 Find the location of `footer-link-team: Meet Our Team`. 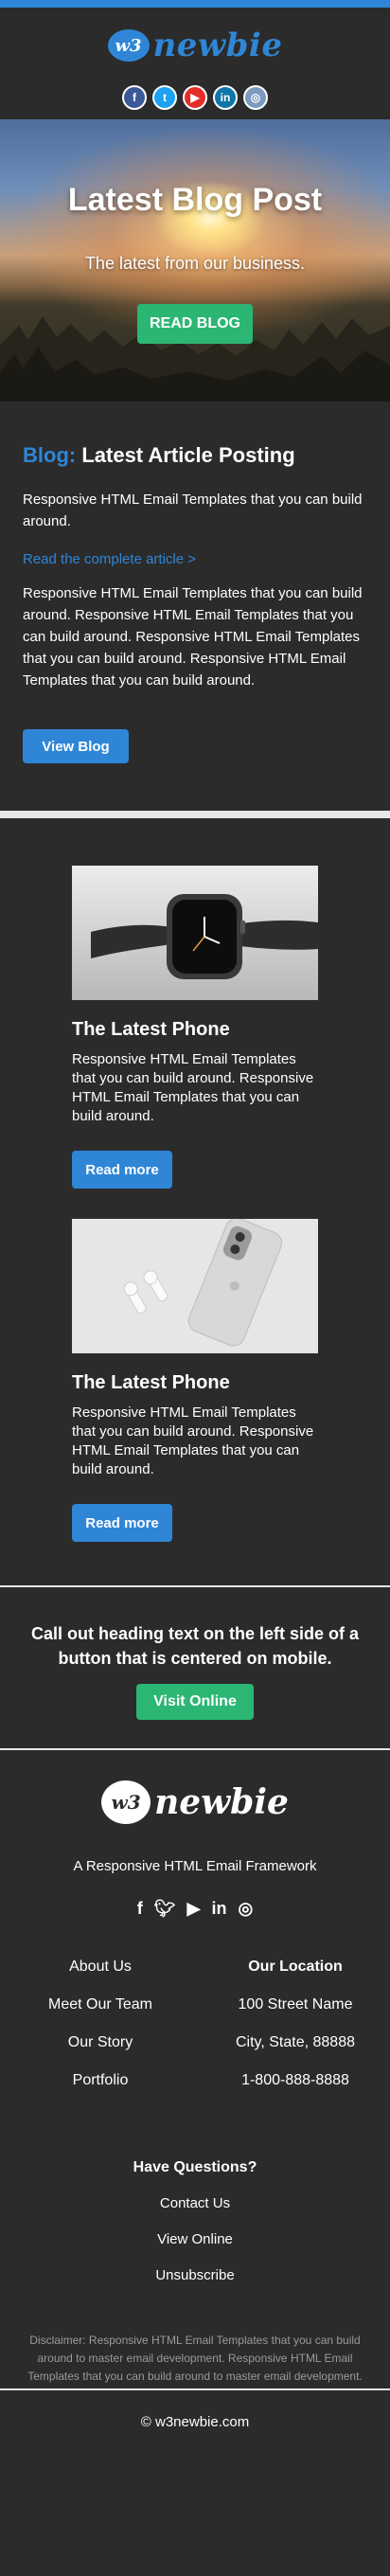

footer-link-team: Meet Our Team is located at coordinates (100, 2015).